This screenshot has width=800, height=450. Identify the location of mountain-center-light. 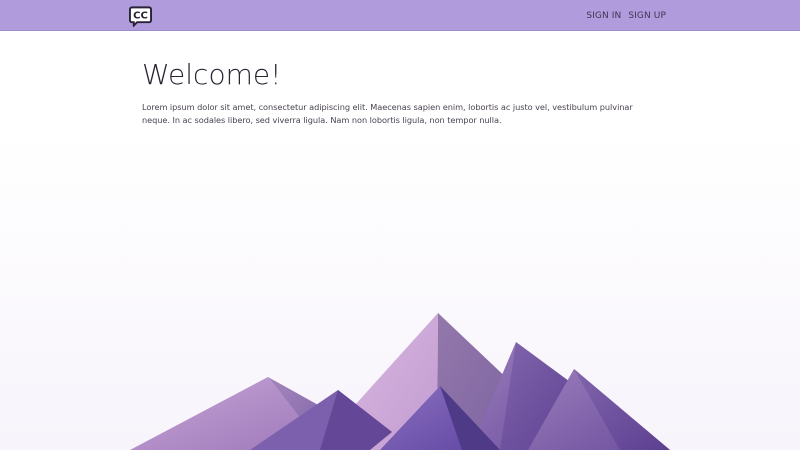
(396, 381).